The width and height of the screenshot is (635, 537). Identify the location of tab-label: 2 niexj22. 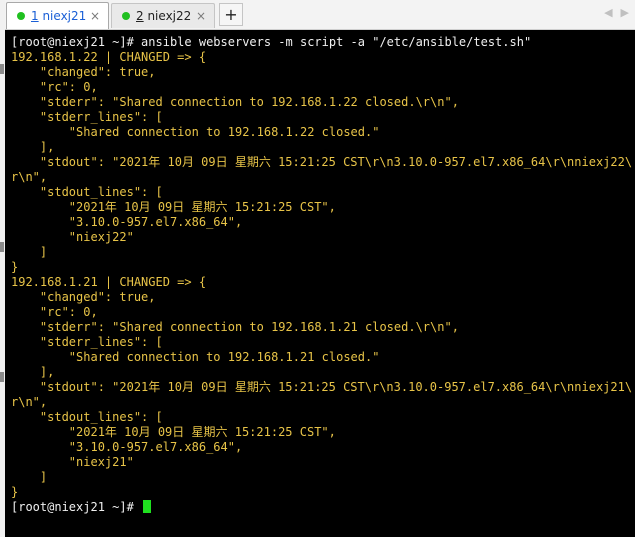
(164, 16).